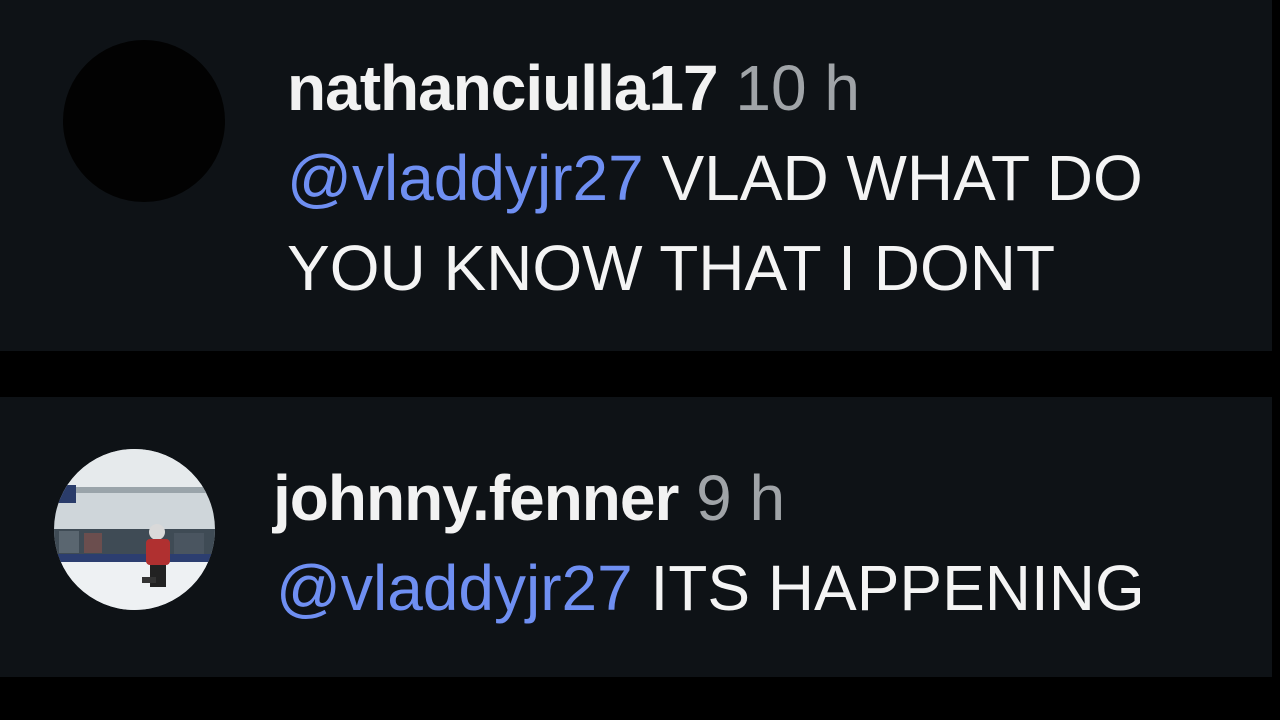 This screenshot has height=720, width=1280. What do you see at coordinates (741, 498) in the screenshot?
I see `timestamp: 9 h` at bounding box center [741, 498].